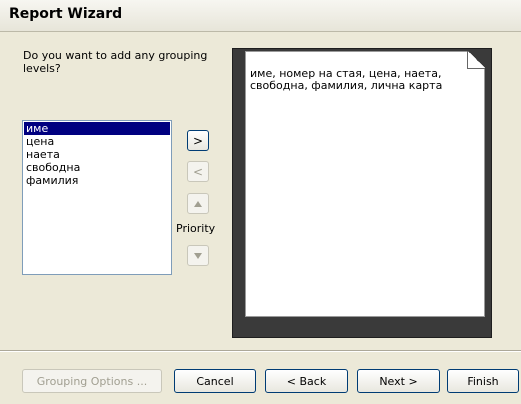 The image size is (521, 404). Describe the element at coordinates (97, 180) in the screenshot. I see `list-item: фамилия` at that location.